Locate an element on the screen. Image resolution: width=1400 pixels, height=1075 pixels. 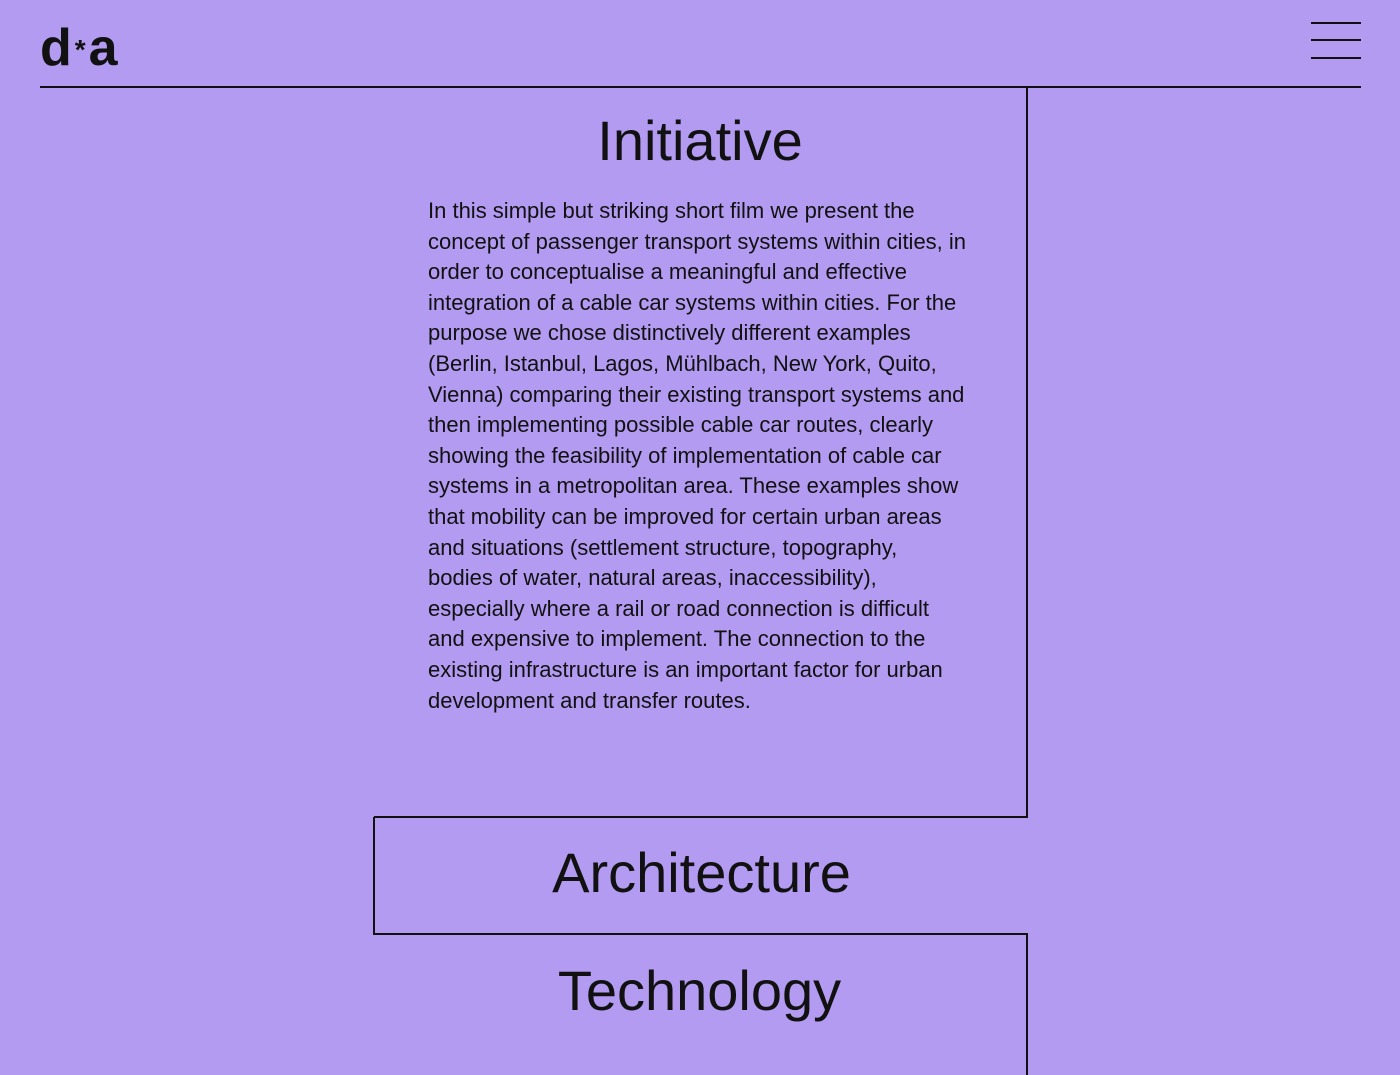
menu-line-bottom is located at coordinates (1336, 58).